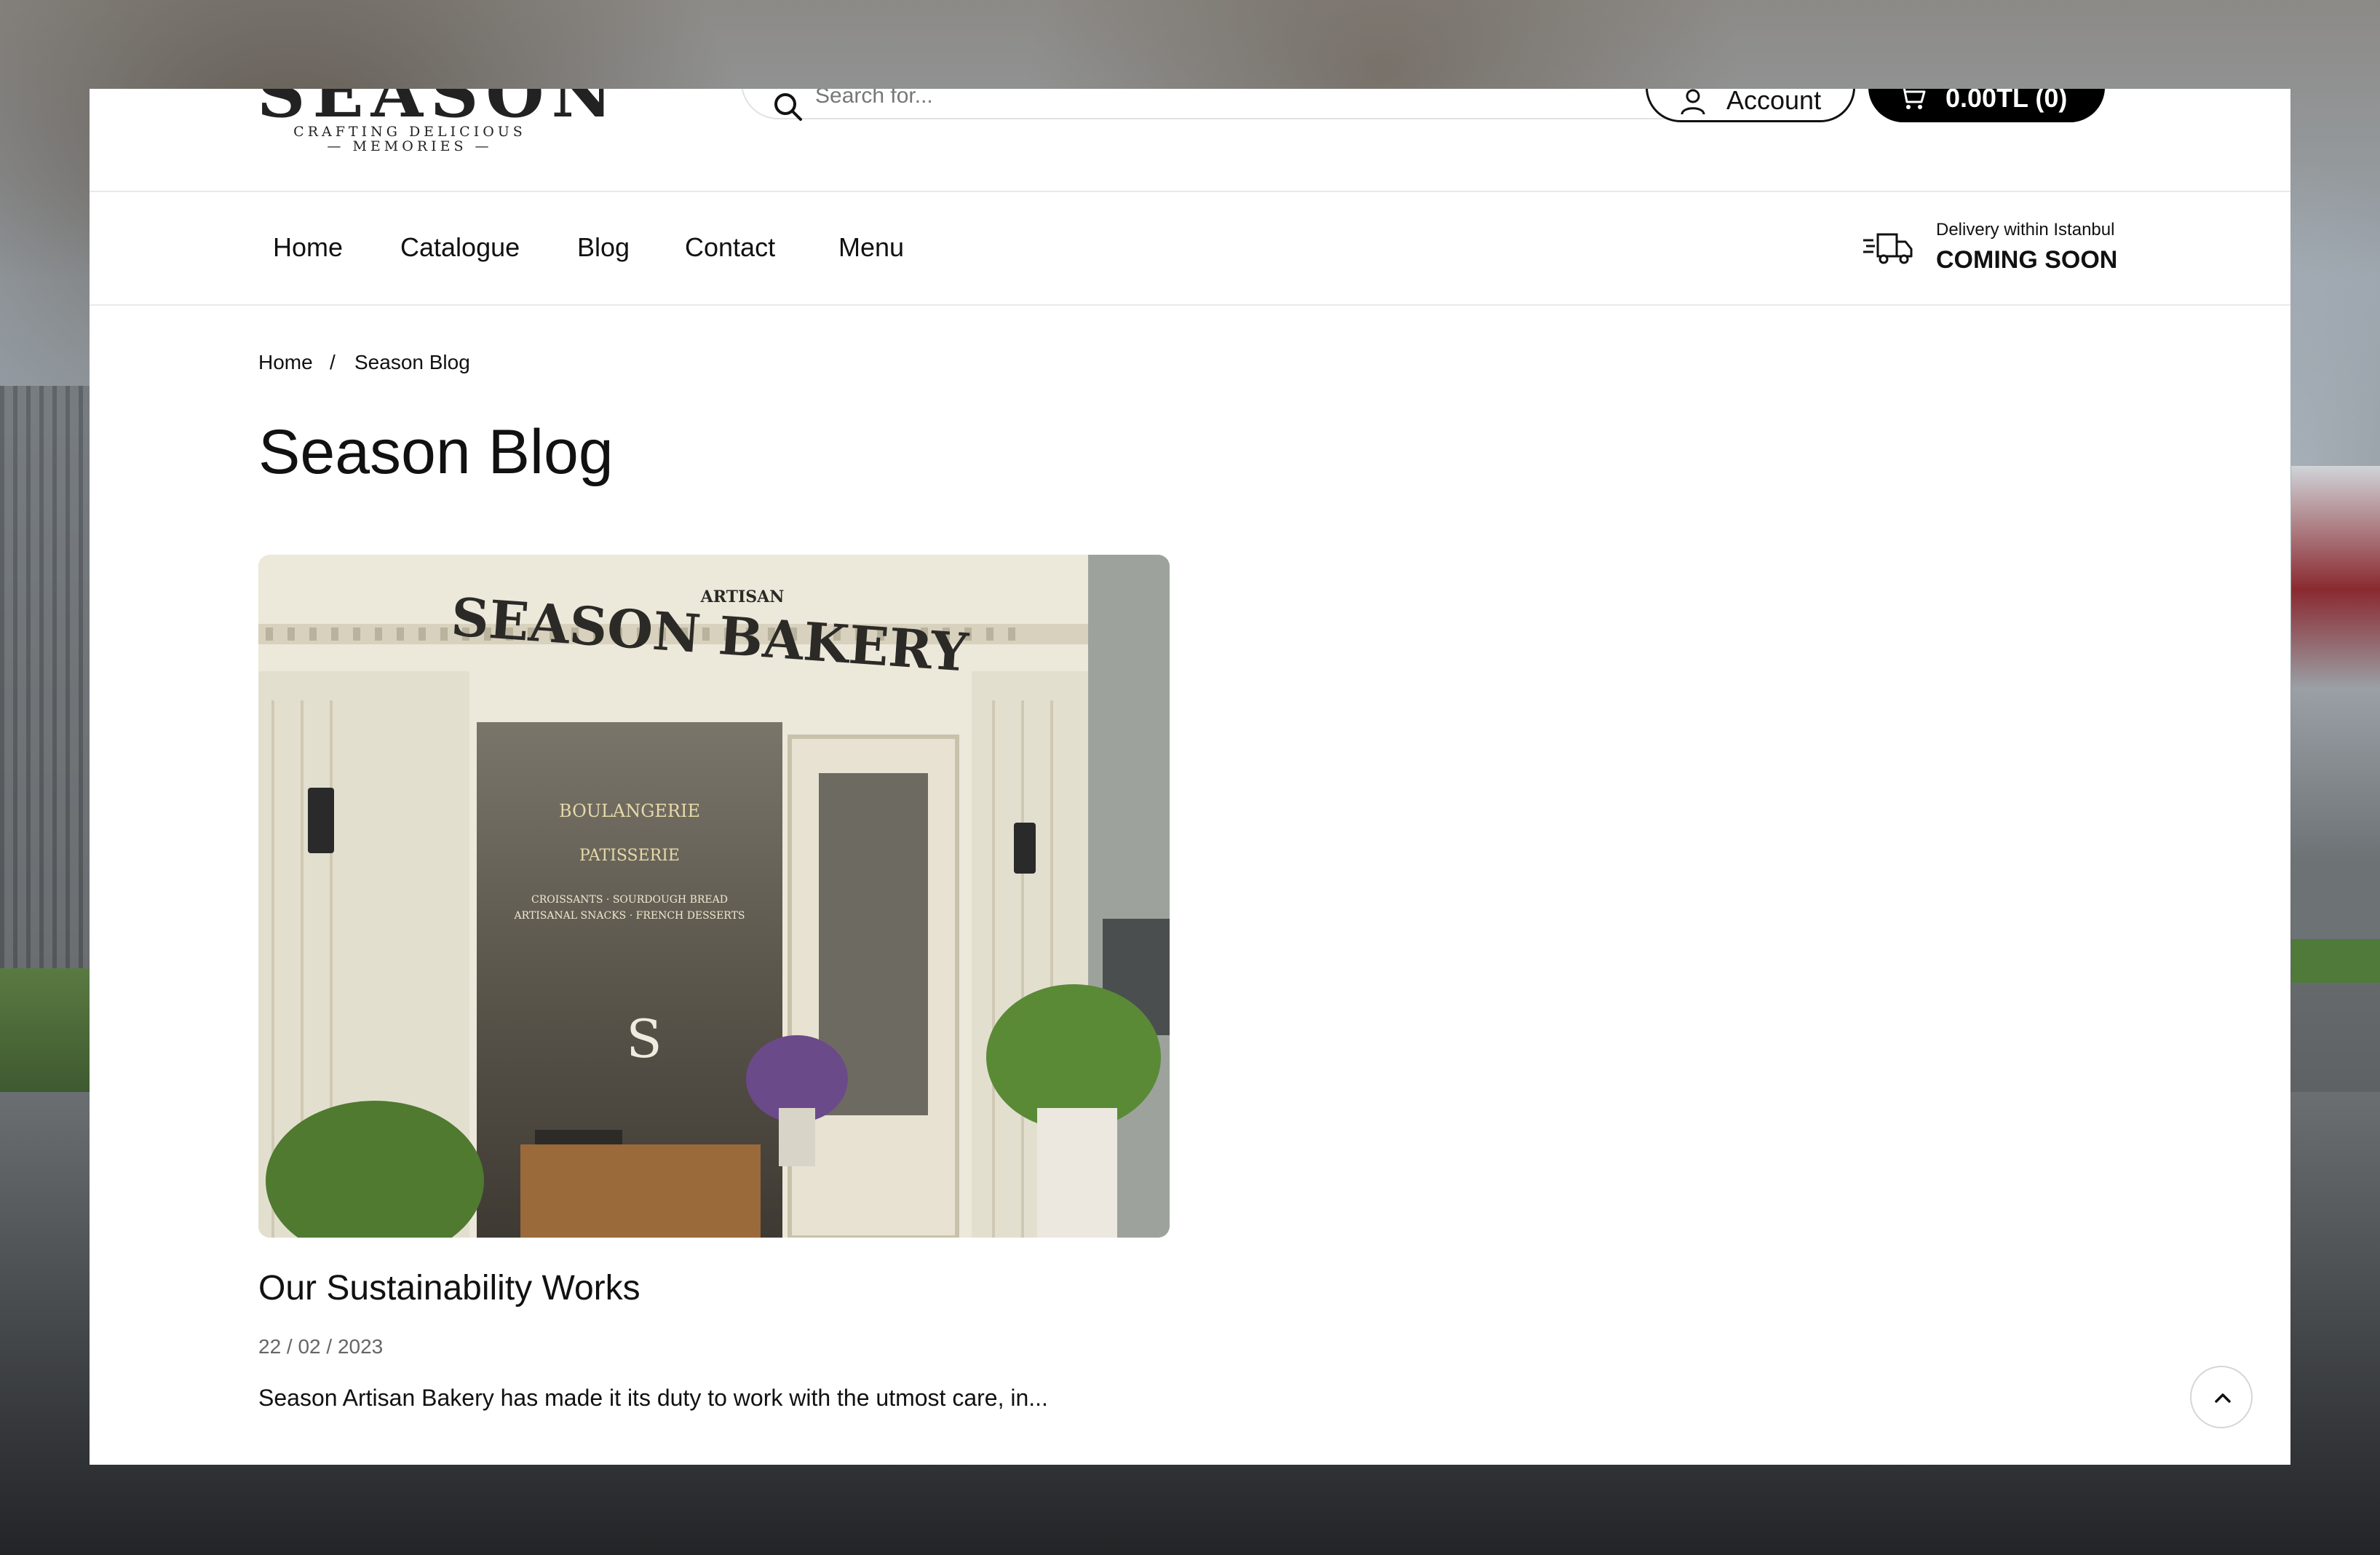 This screenshot has height=1555, width=2380. I want to click on back-to-top-button, so click(2221, 1397).